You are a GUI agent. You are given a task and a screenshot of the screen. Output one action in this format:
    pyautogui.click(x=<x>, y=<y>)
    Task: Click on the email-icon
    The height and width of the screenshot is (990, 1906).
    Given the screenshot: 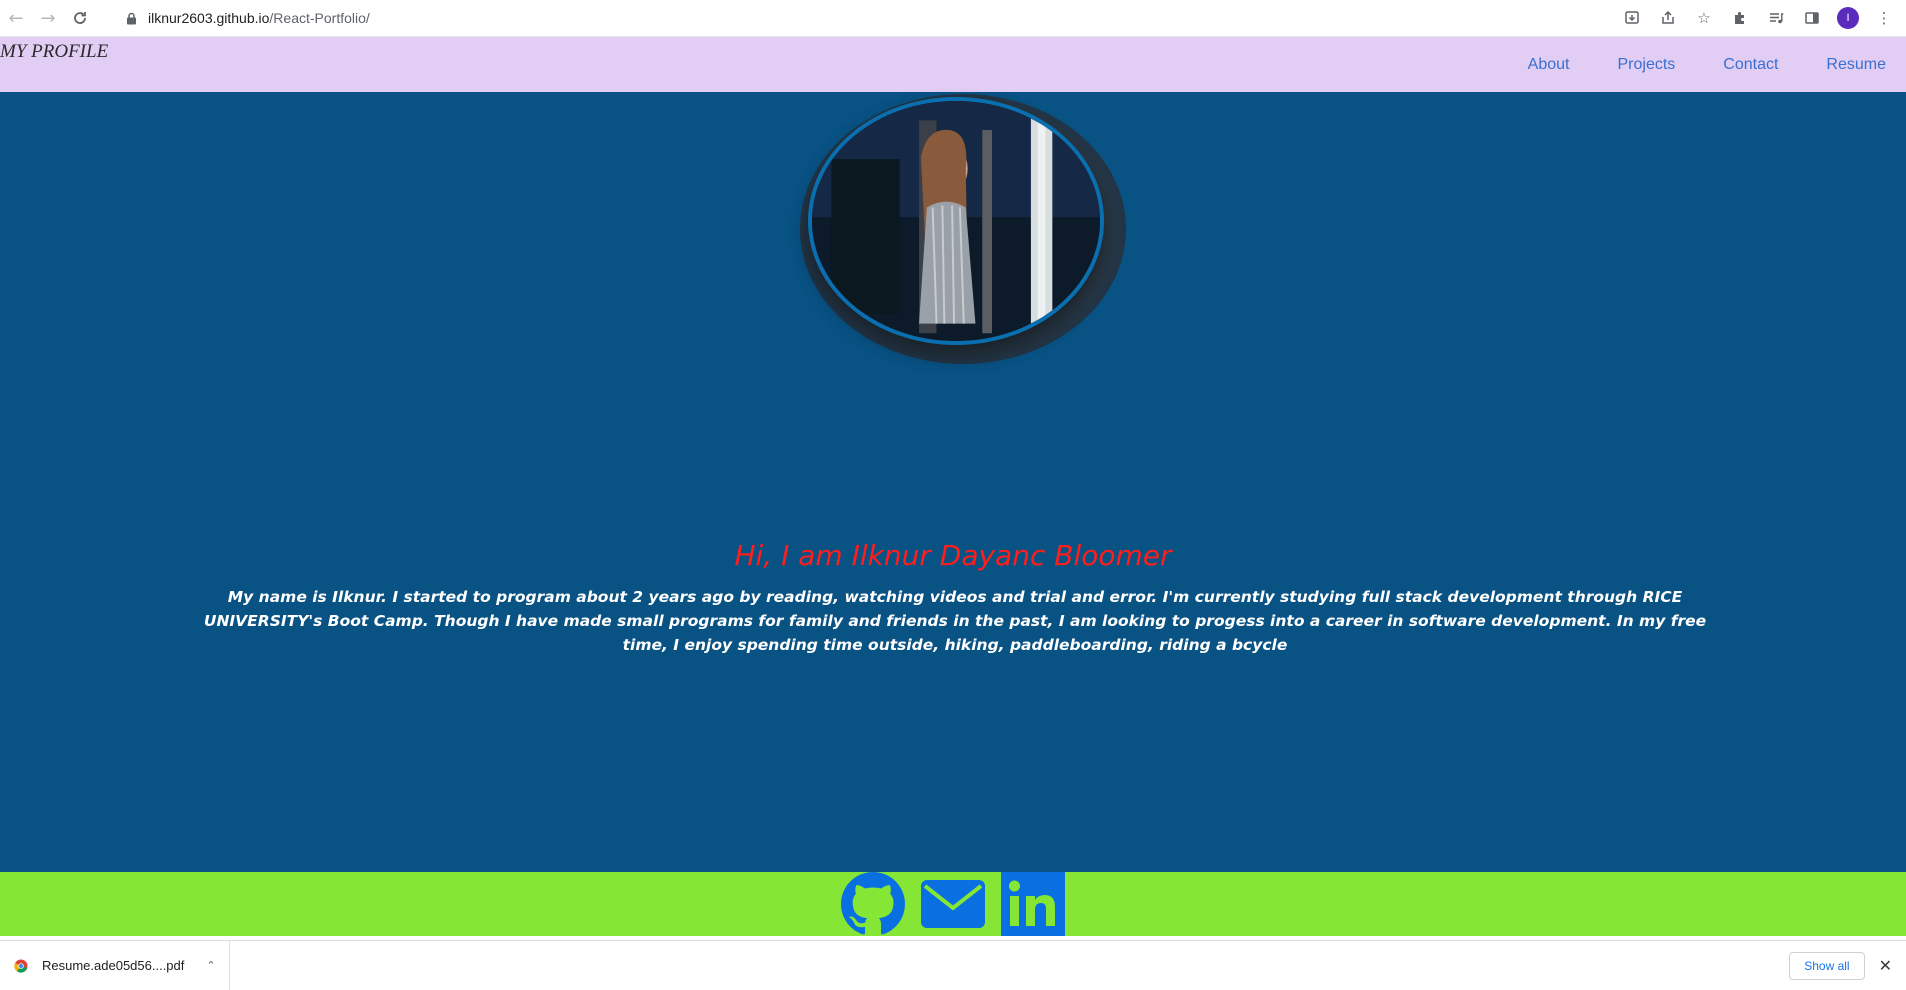 What is the action you would take?
    pyautogui.click(x=953, y=904)
    